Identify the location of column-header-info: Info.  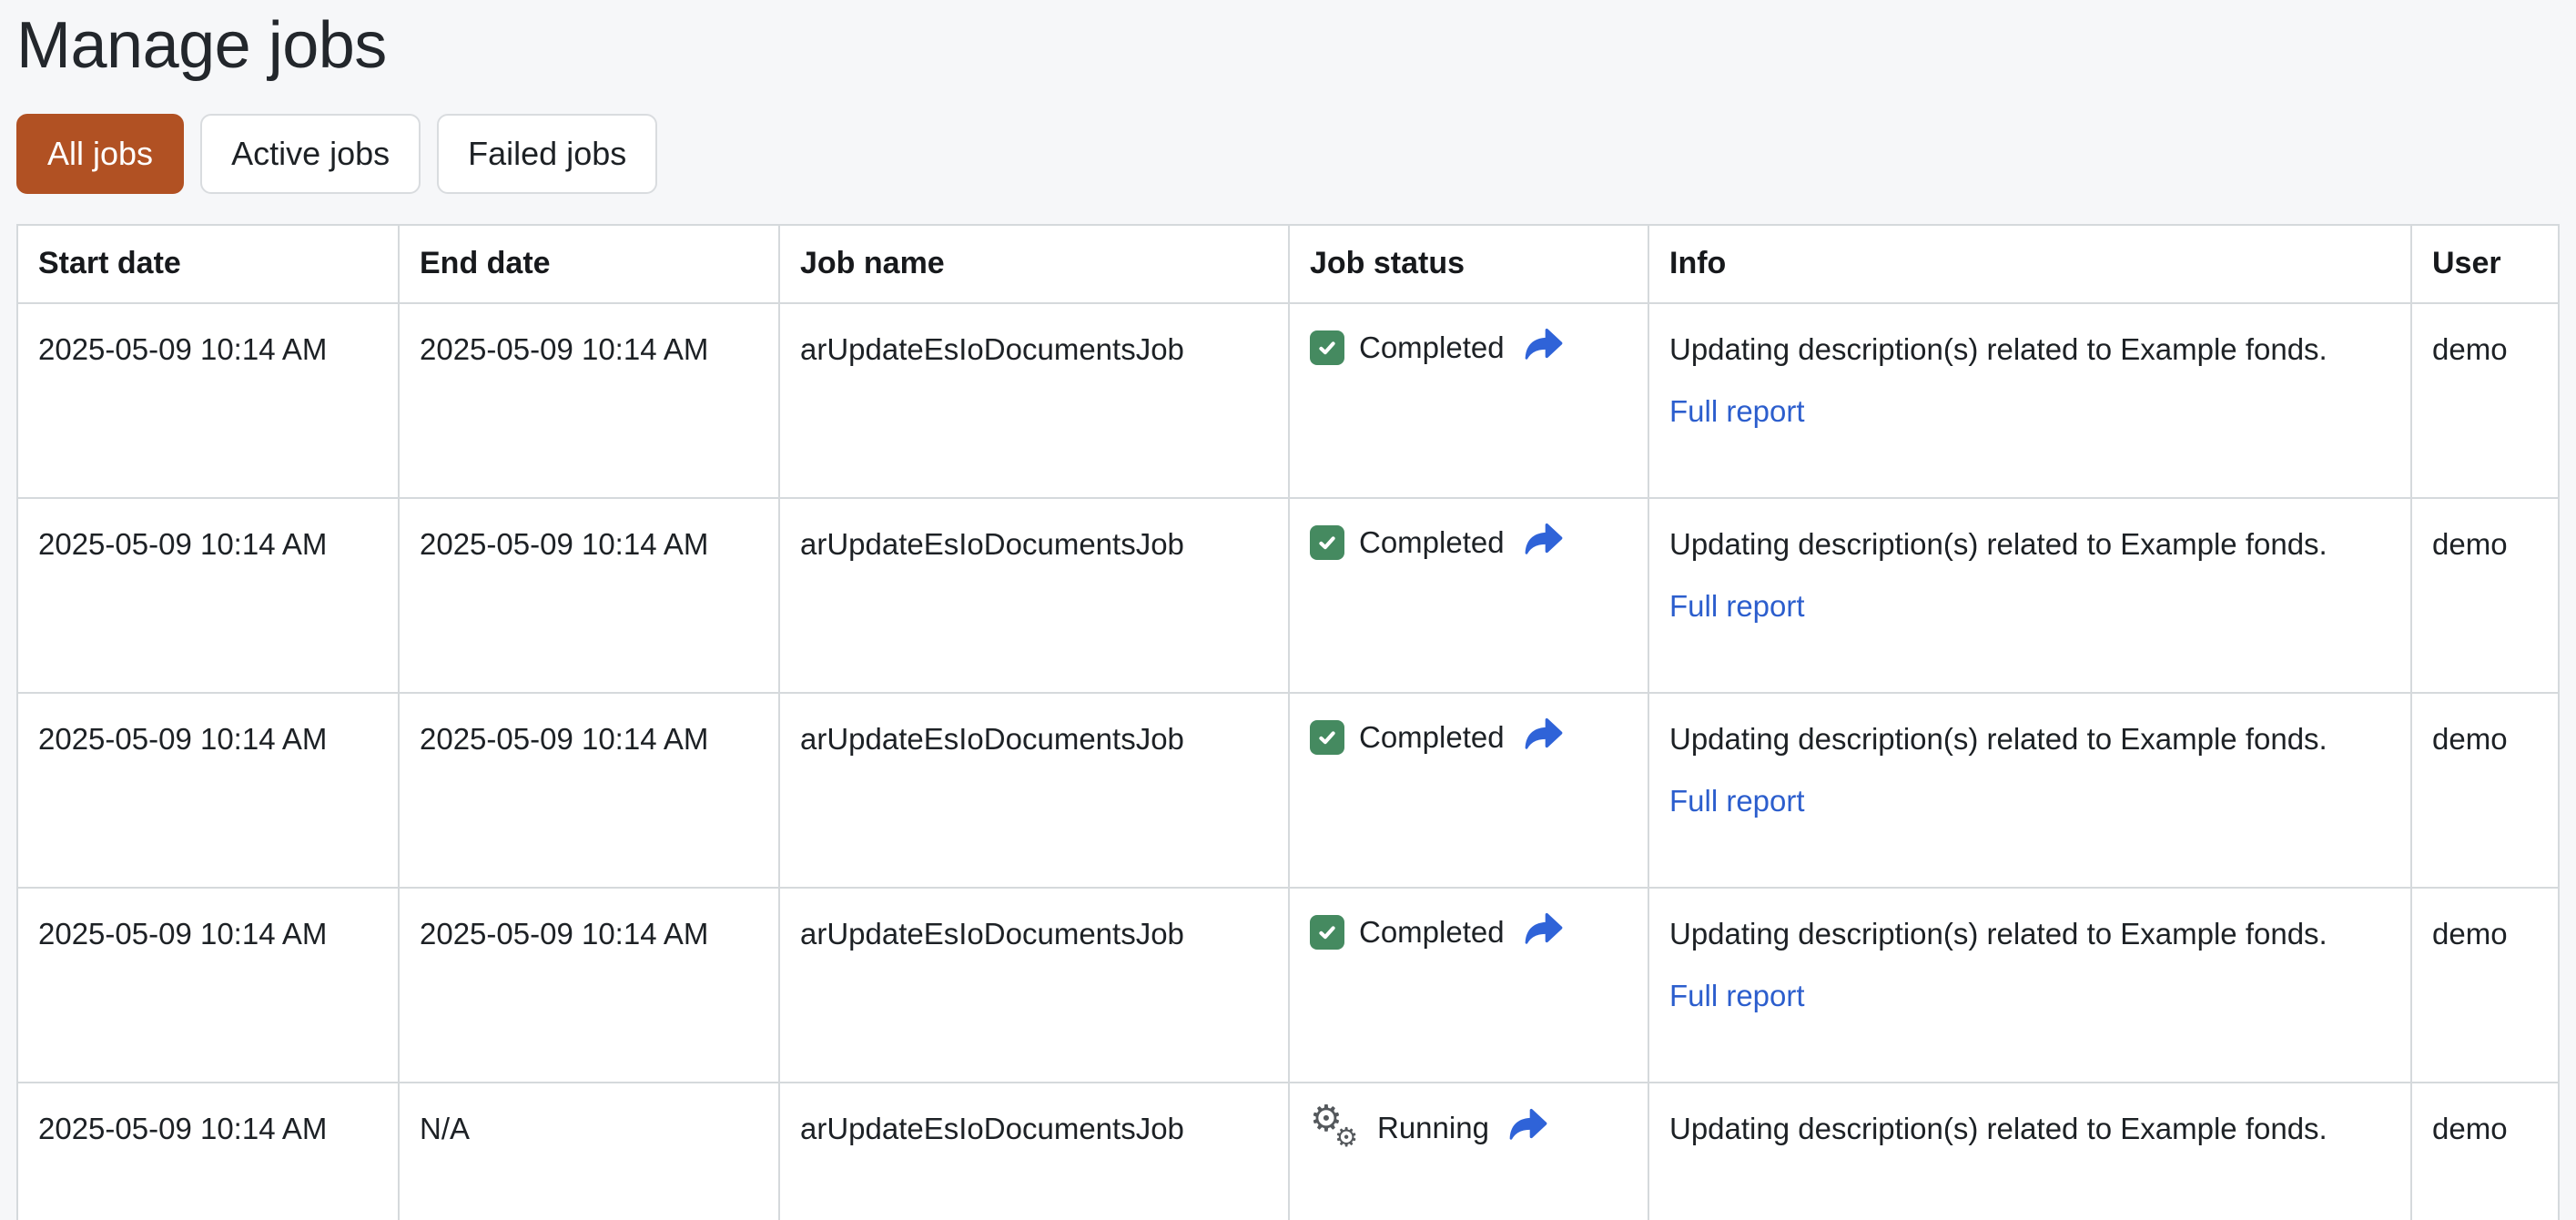
(2030, 263).